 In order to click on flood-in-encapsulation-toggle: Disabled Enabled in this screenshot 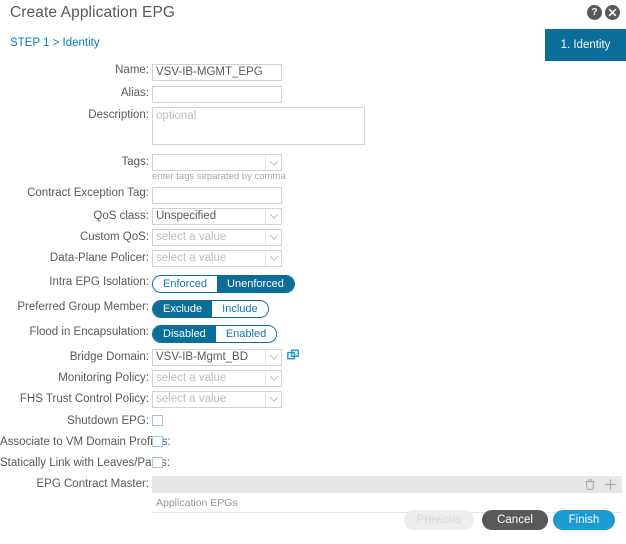, I will do `click(215, 333)`.